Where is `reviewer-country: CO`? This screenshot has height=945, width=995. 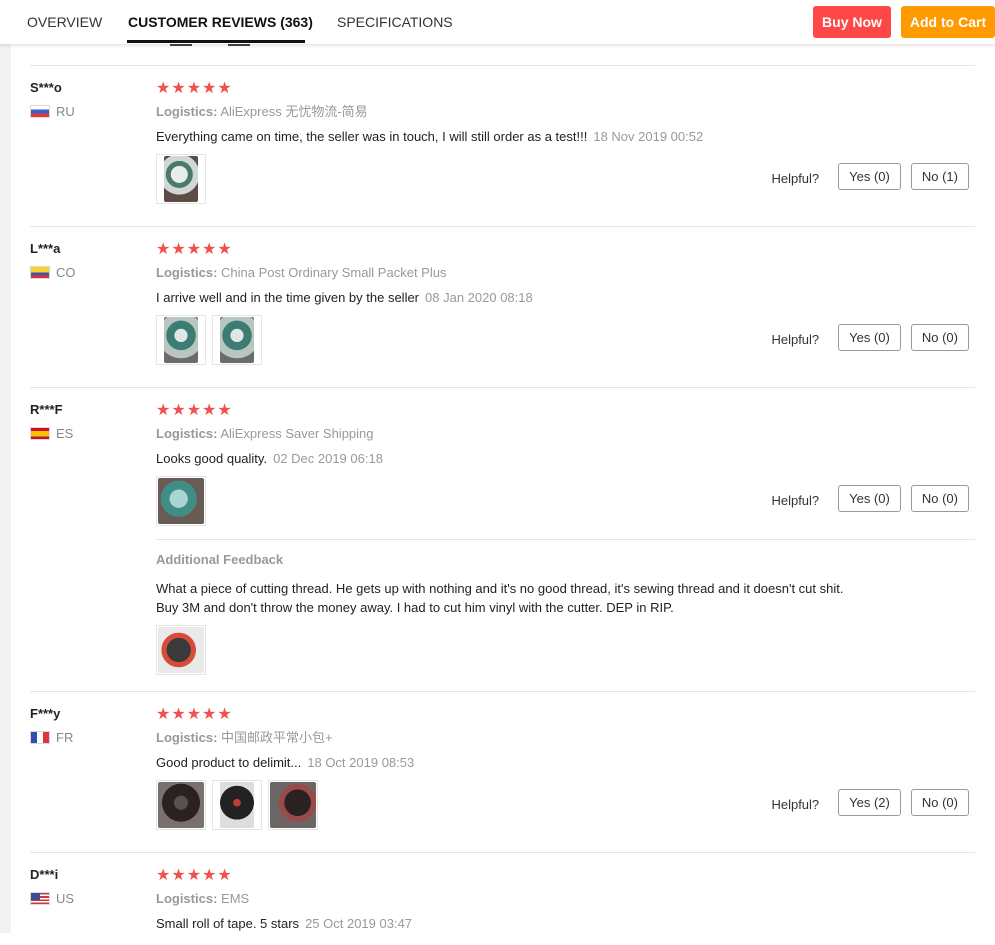 reviewer-country: CO is located at coordinates (85, 272).